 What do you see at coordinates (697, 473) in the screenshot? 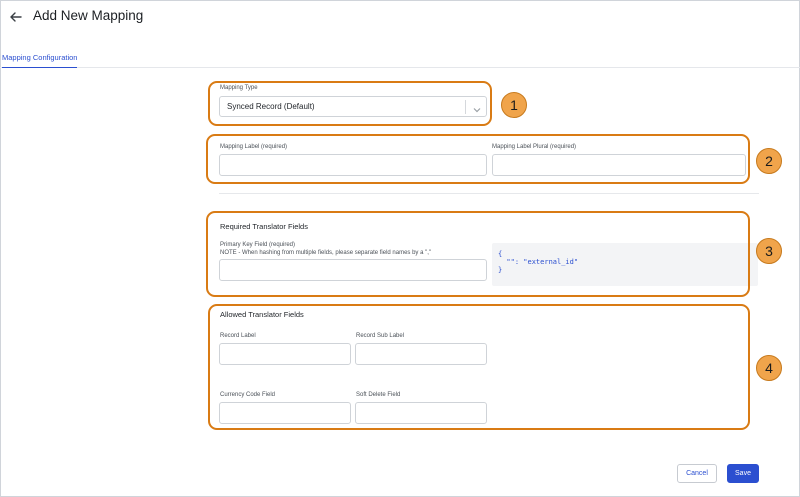
I see `cancel-button: Cancel` at bounding box center [697, 473].